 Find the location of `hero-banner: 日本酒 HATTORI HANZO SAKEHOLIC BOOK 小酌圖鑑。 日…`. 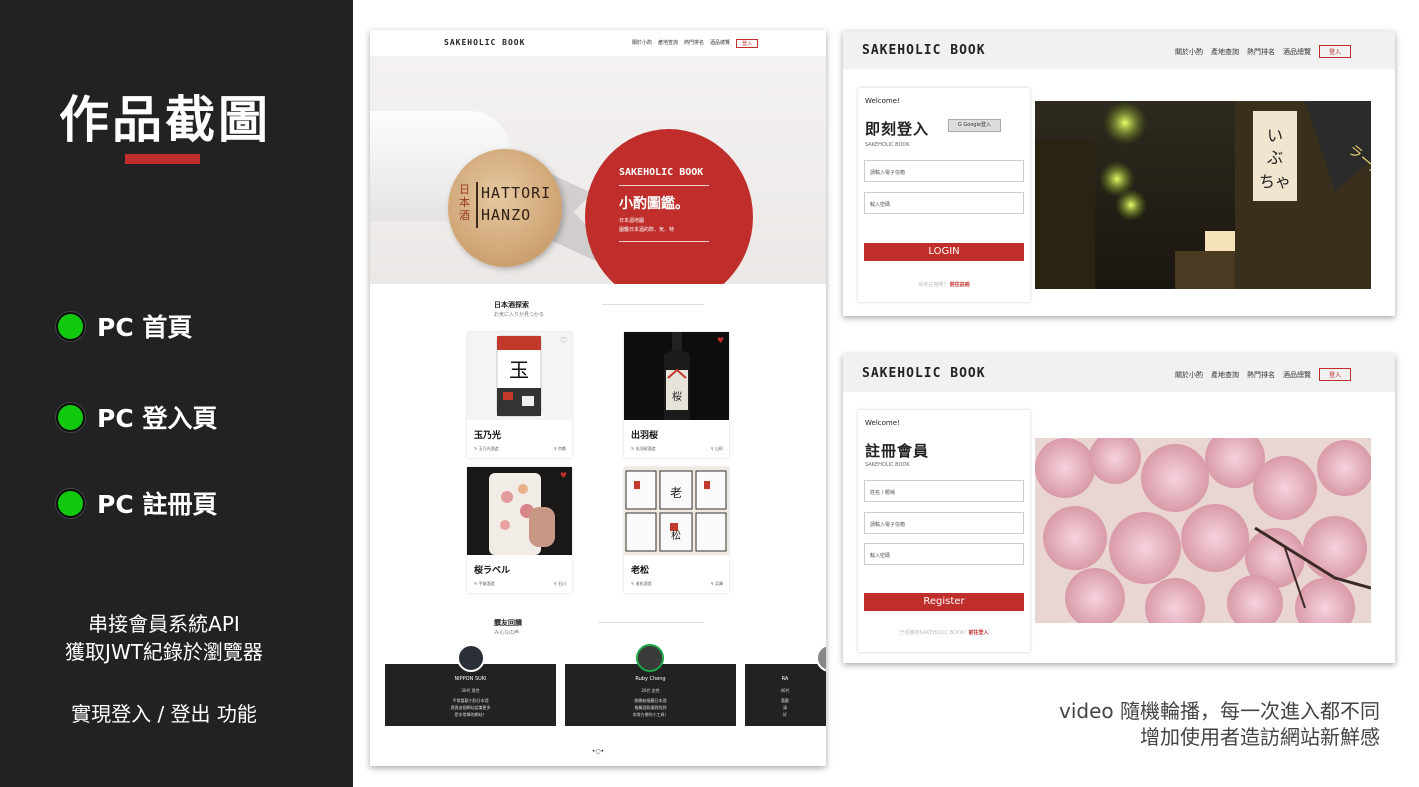

hero-banner: 日本酒 HATTORI HANZO SAKEHOLIC BOOK 小酌圖鑑。 日… is located at coordinates (598, 170).